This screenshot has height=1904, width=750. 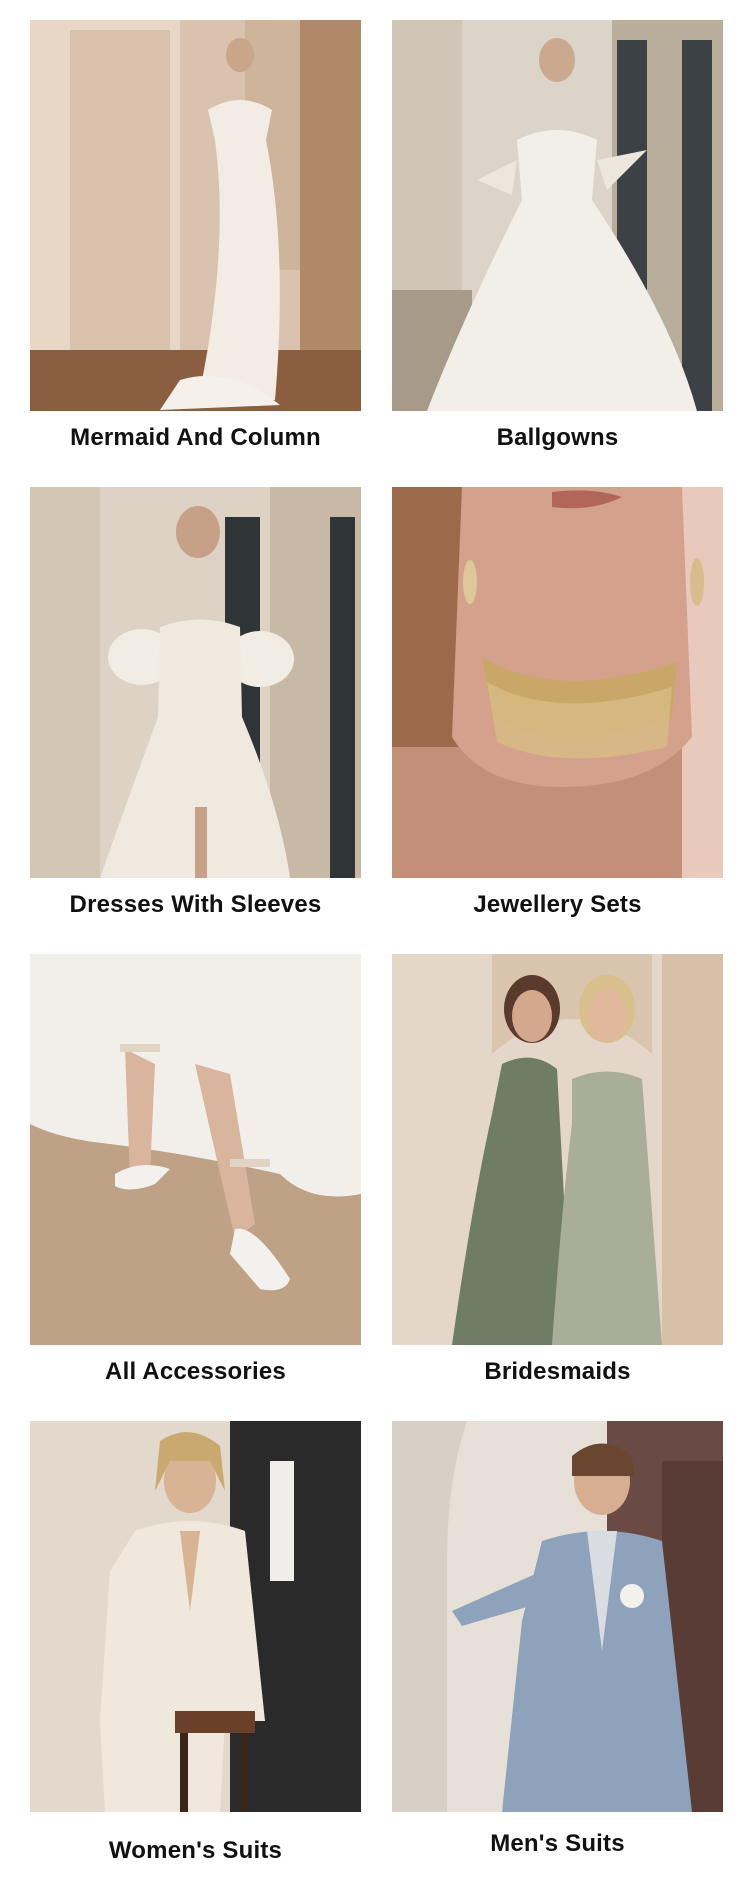 What do you see at coordinates (195, 904) in the screenshot?
I see `category-label: Dresses With Sleeves` at bounding box center [195, 904].